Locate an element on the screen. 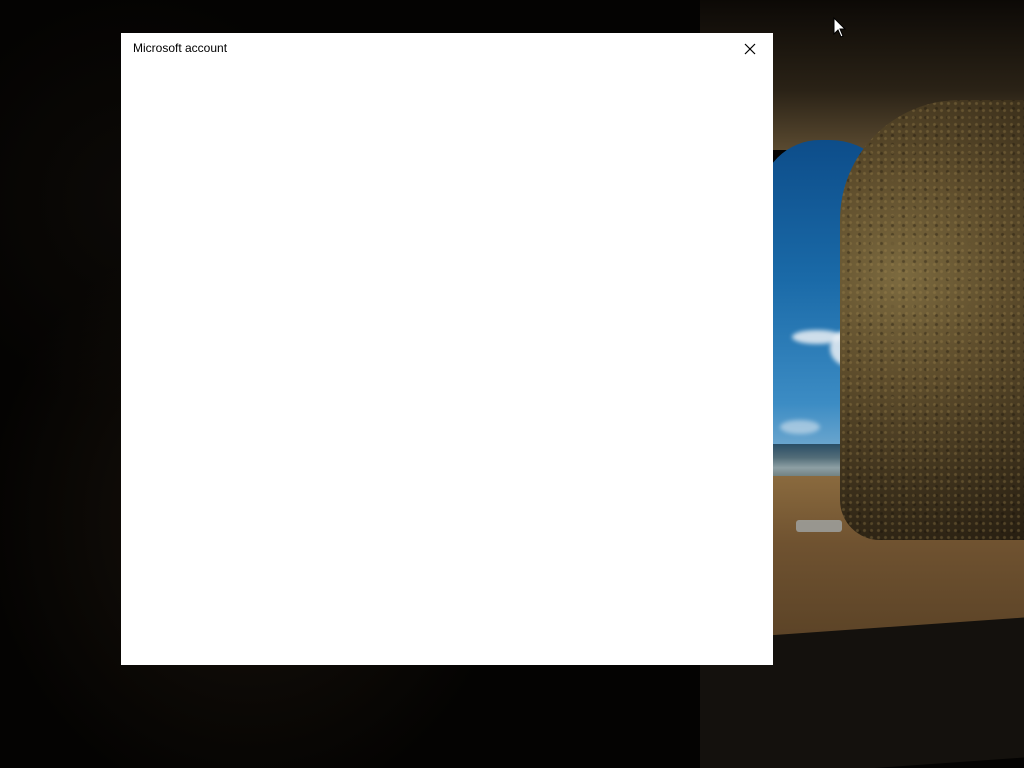 Image resolution: width=1024 pixels, height=768 pixels. wallpaper-puddle is located at coordinates (819, 526).